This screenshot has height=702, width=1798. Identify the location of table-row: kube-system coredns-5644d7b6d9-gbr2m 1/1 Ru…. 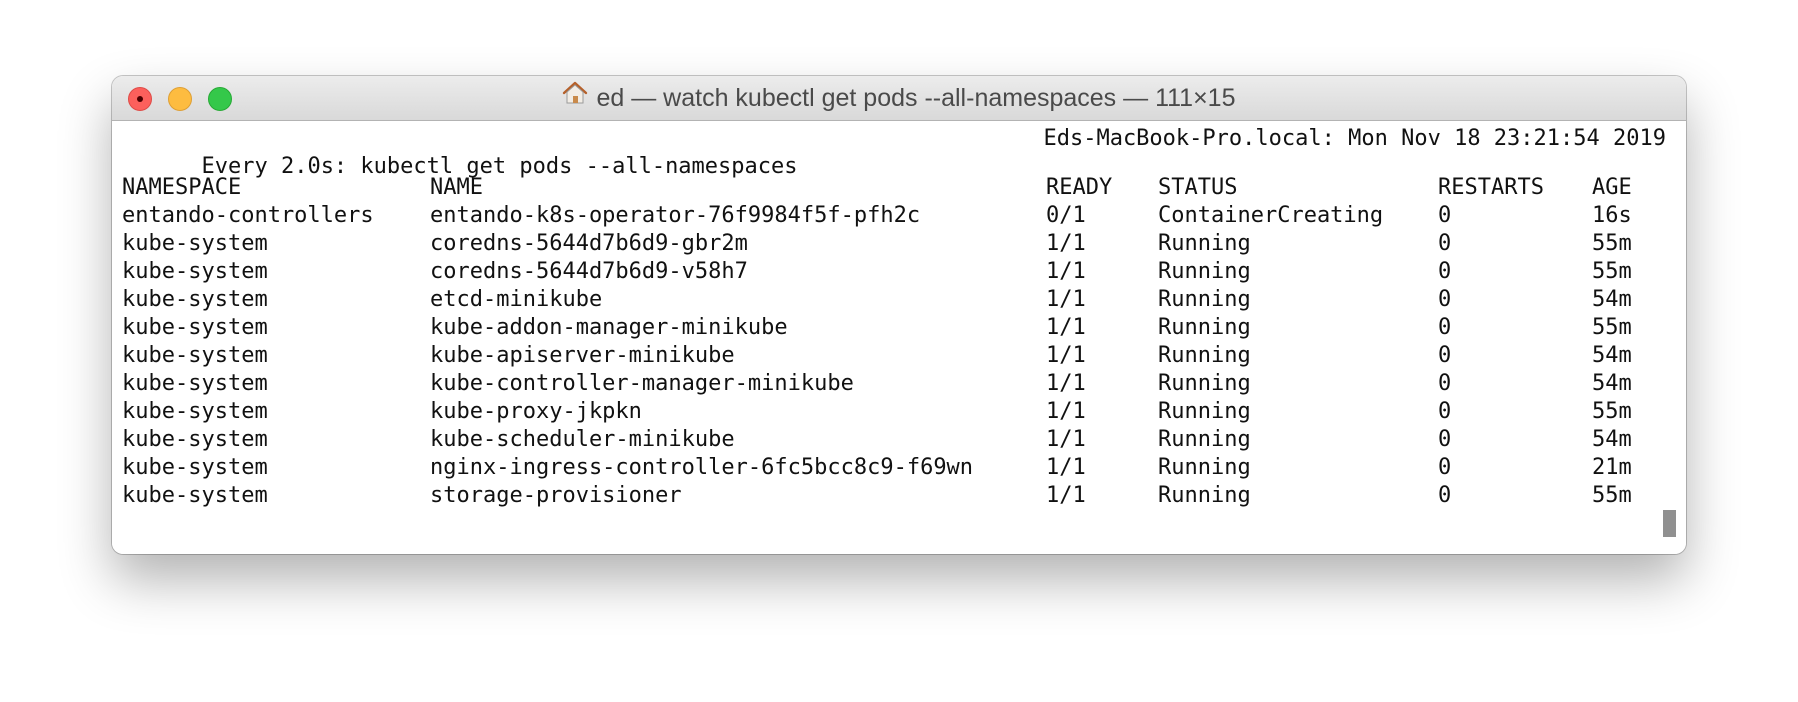
(892, 244).